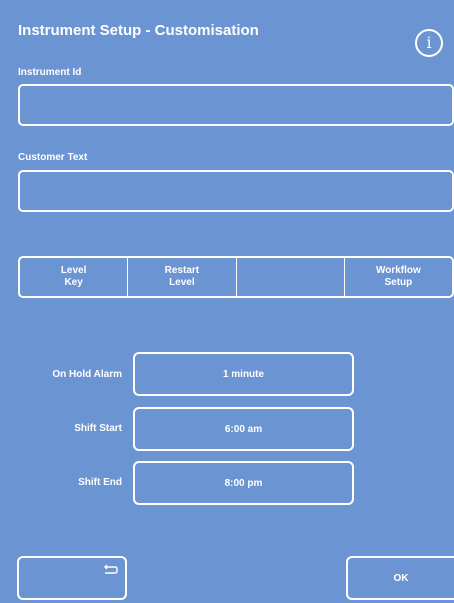 This screenshot has width=454, height=603. I want to click on page-title: Instrument Setup - Customisation, so click(138, 30).